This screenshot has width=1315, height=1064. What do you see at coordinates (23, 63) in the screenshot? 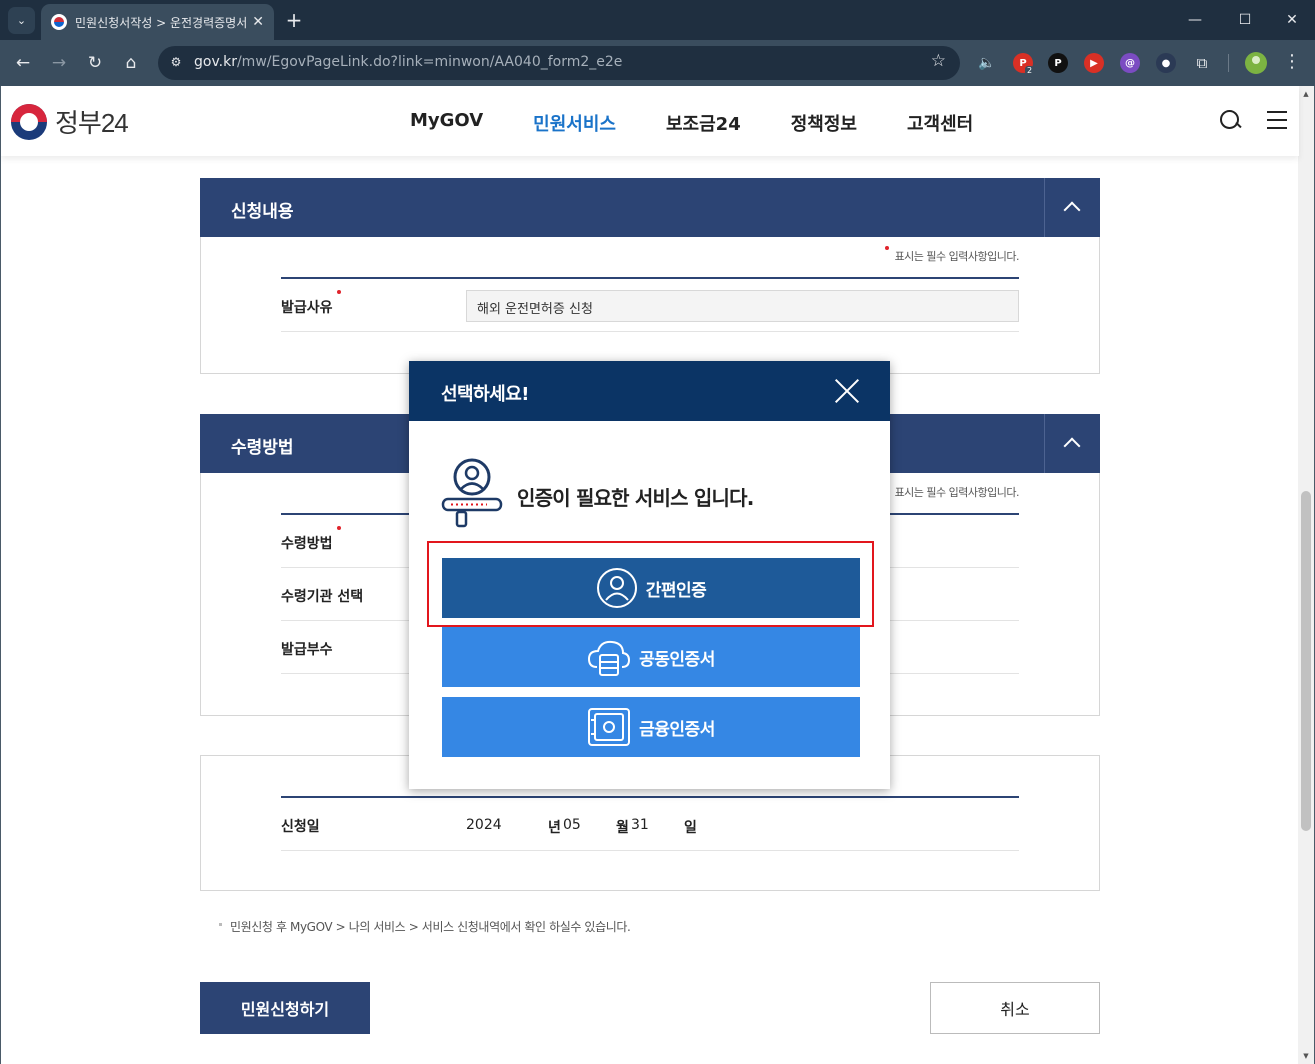
I see `back-button: ←` at bounding box center [23, 63].